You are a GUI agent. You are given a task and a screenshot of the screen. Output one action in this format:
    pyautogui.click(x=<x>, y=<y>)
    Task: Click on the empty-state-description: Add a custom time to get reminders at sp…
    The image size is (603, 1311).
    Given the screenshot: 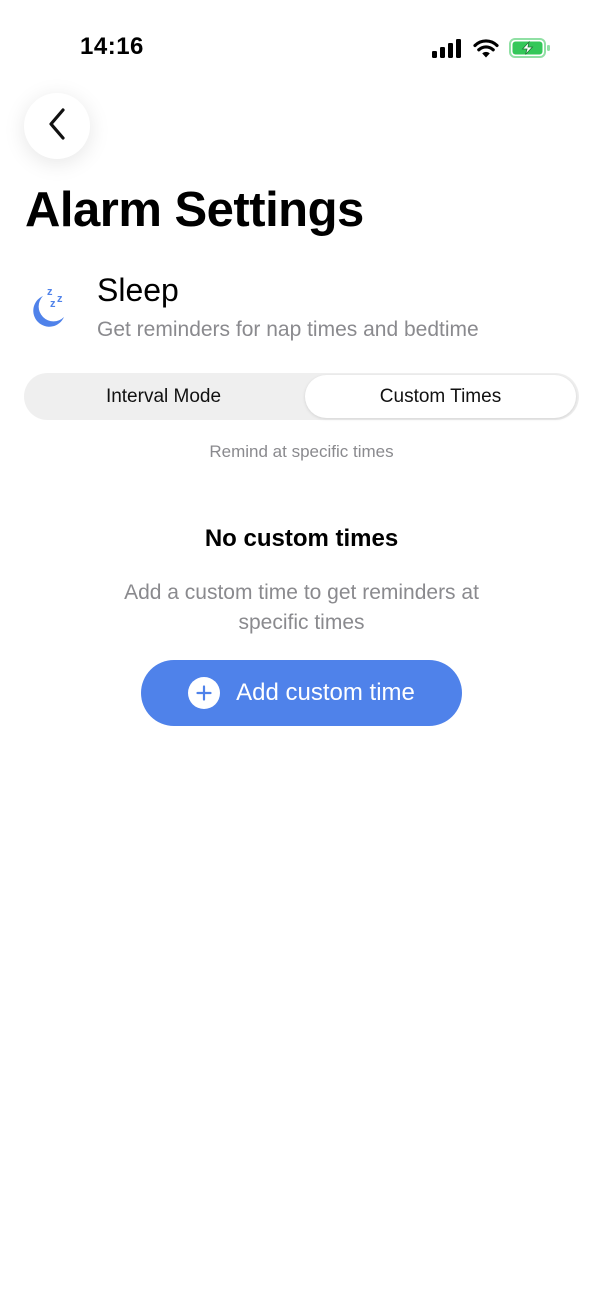 What is the action you would take?
    pyautogui.click(x=301, y=607)
    